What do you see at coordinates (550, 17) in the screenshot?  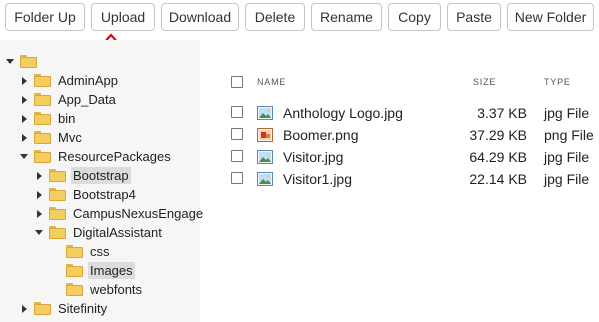 I see `new-folder-button: New Folder` at bounding box center [550, 17].